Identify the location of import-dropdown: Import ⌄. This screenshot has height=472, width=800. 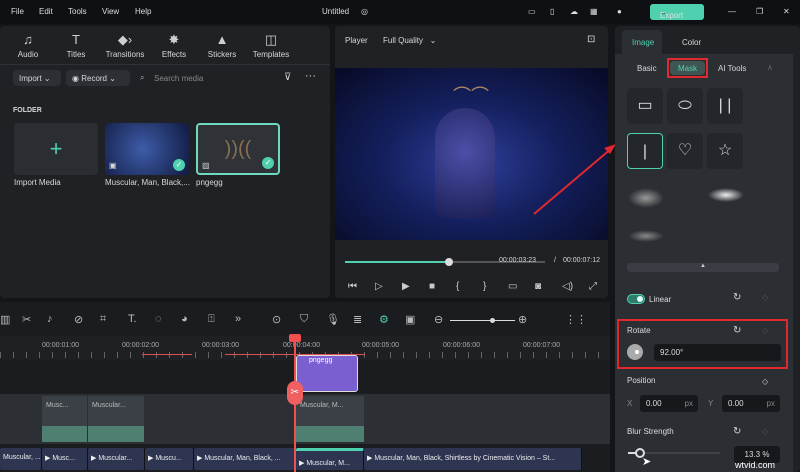
(37, 78).